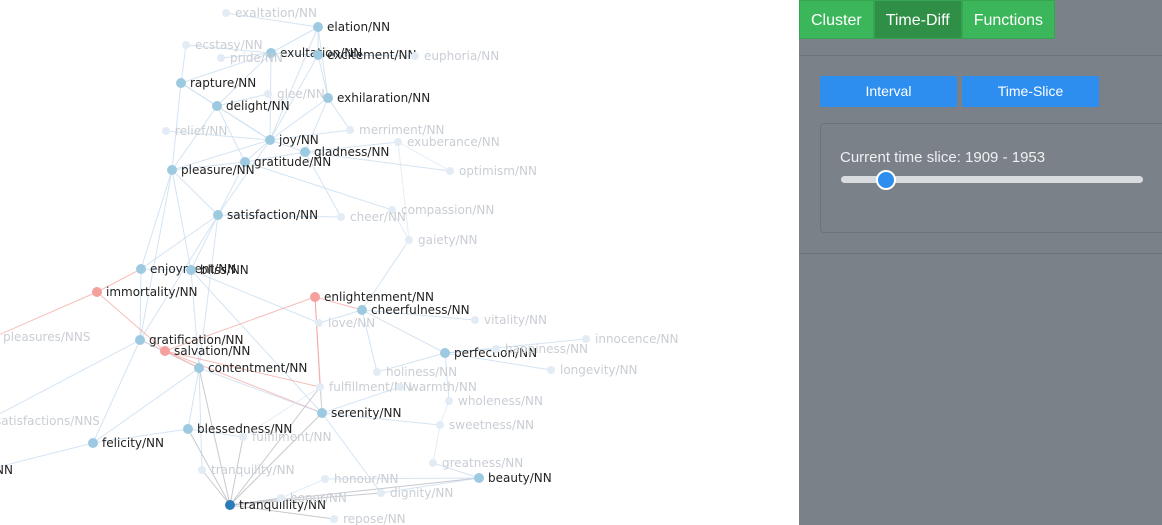  Describe the element at coordinates (494, 401) in the screenshot. I see `graph-node-f-wholeness: wholeness/NN` at that location.